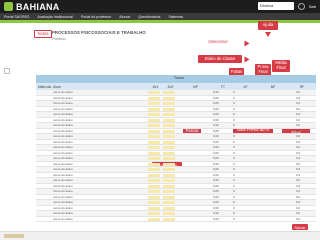 This screenshot has width=320, height=240. I want to click on top-bar: BAHIANA Dinelza Sair, so click(160, 6).